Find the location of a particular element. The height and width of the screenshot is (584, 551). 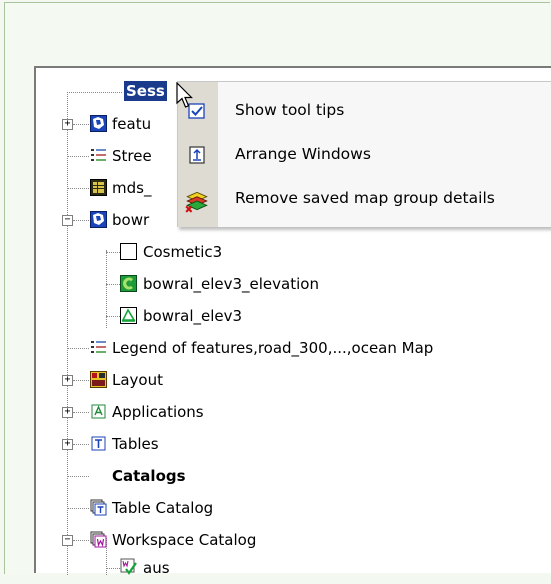

tree-item-bowral-elevation: bowral_elev3_elevation is located at coordinates (293, 285).